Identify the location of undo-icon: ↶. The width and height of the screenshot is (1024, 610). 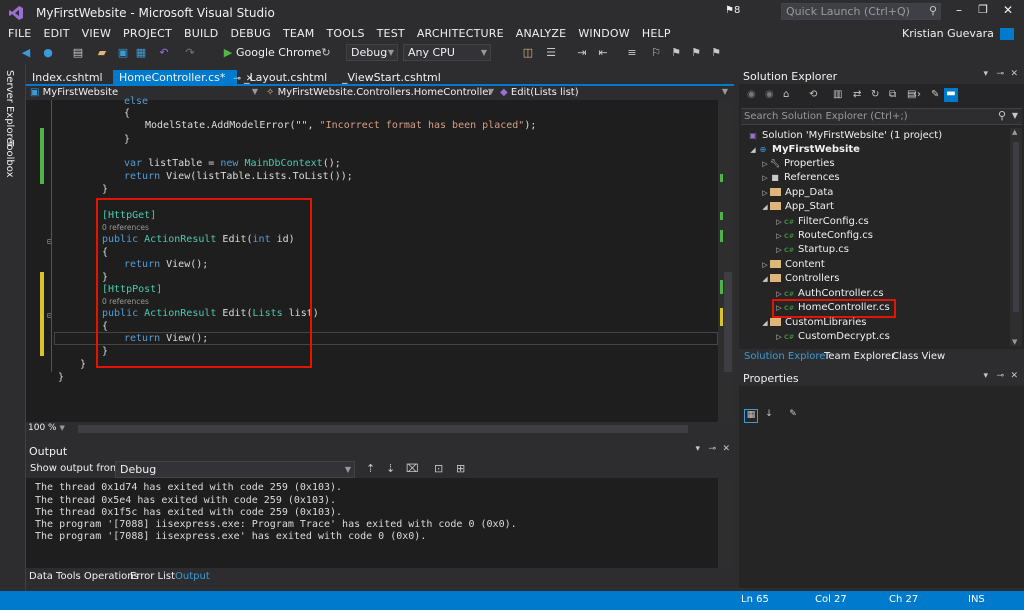
(164, 53).